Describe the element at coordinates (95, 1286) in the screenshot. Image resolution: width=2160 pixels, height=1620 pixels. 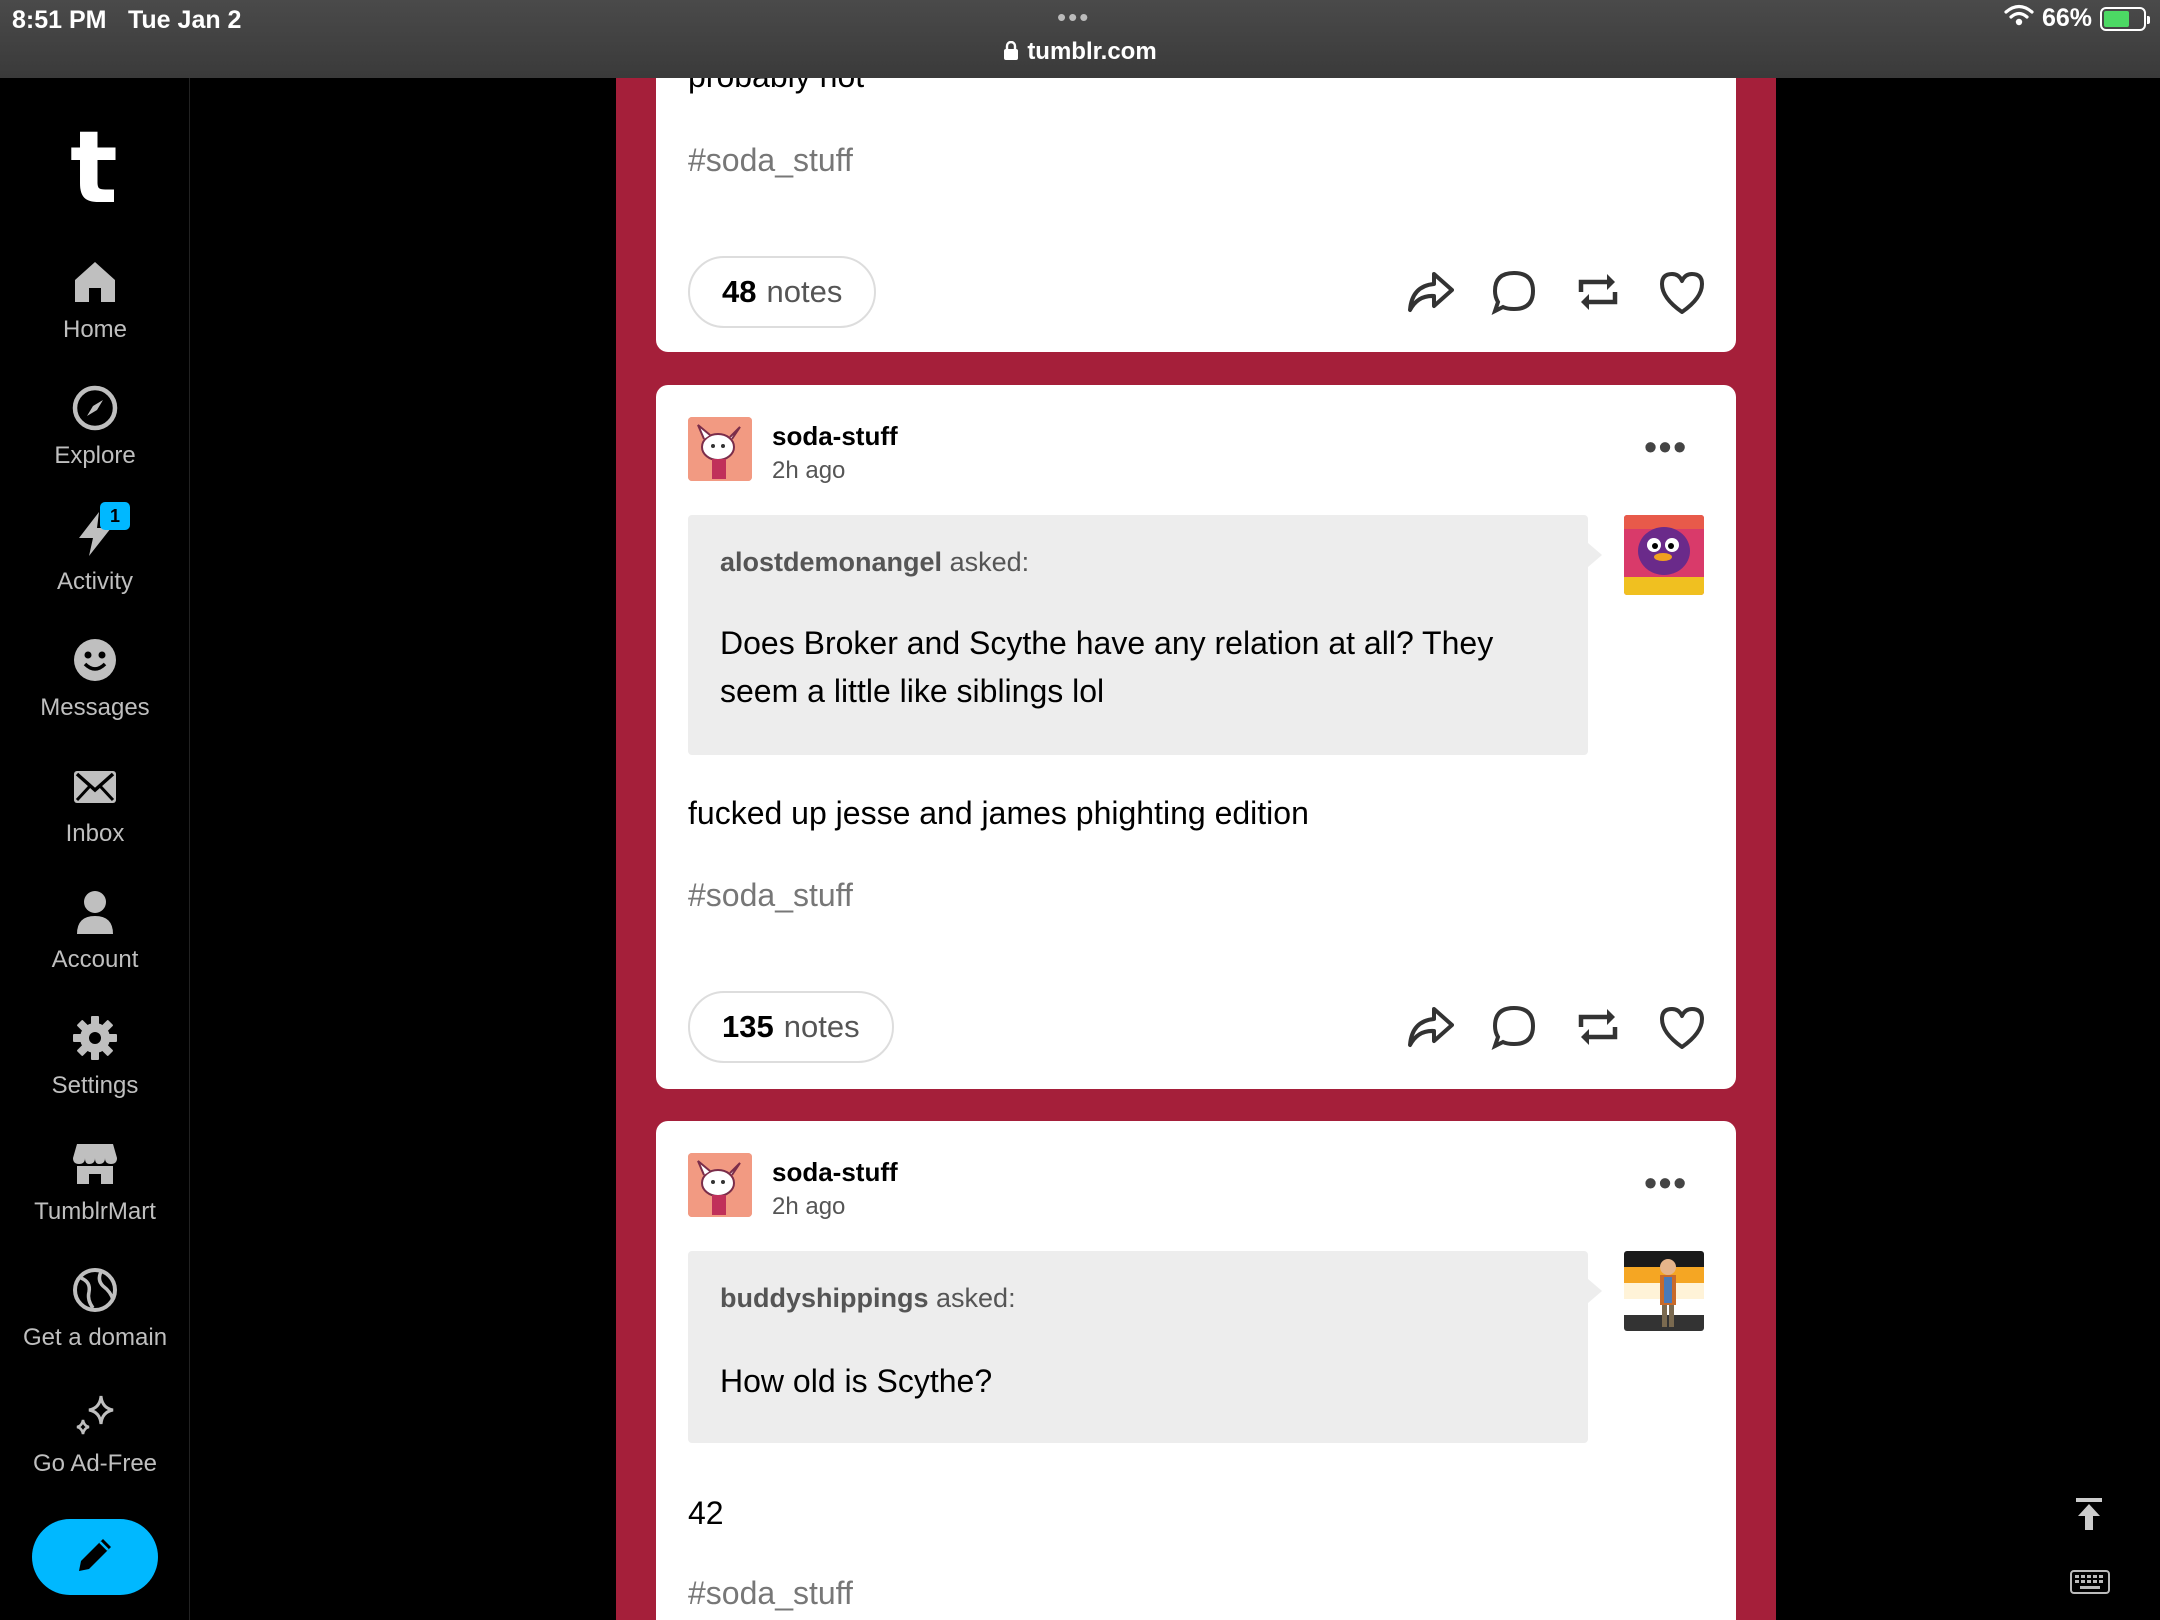
I see `globe-icon` at that location.